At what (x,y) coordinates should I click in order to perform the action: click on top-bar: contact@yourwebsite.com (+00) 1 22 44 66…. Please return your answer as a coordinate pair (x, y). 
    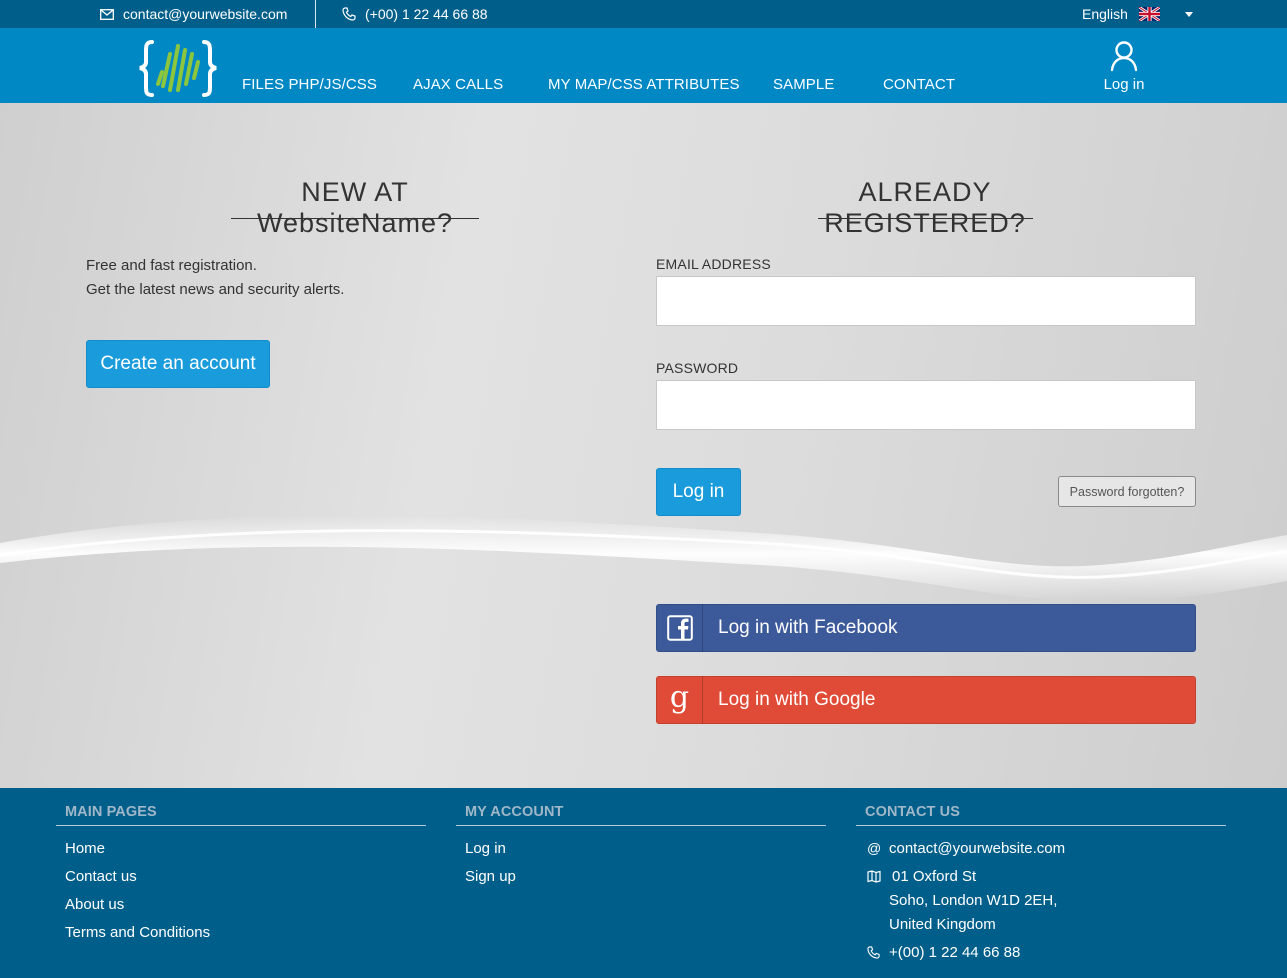
    Looking at the image, I should click on (643, 14).